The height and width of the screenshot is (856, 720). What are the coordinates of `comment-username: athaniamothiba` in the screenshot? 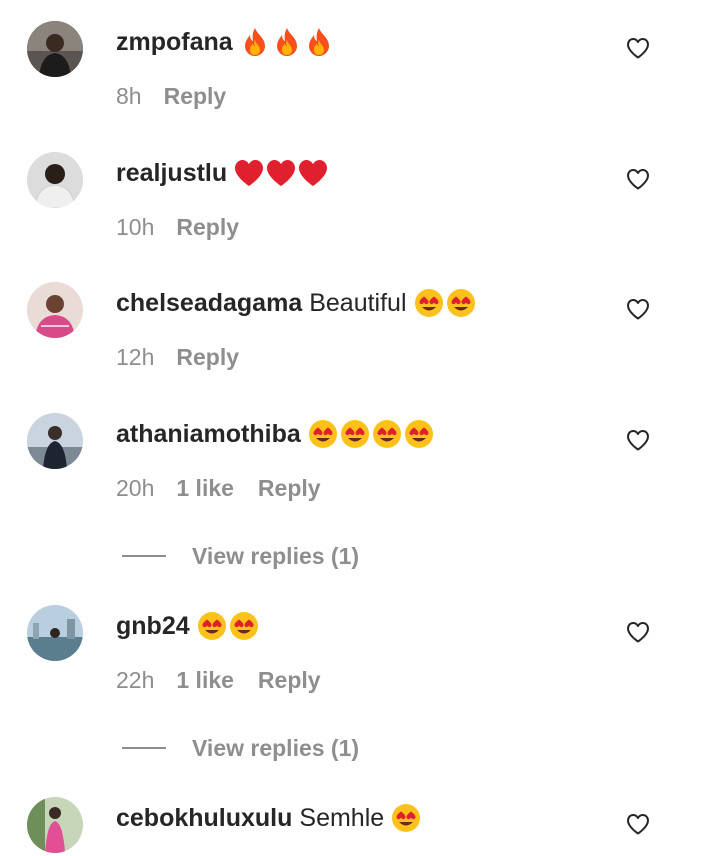 It's located at (208, 434).